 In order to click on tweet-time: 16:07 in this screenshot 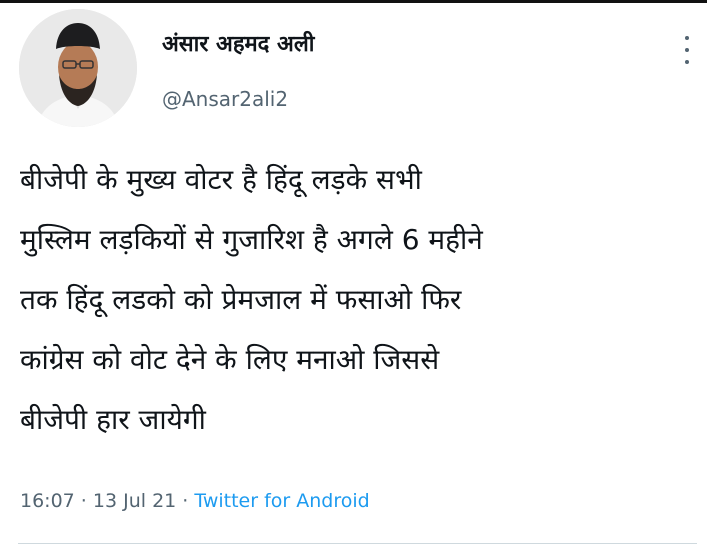, I will do `click(47, 501)`.